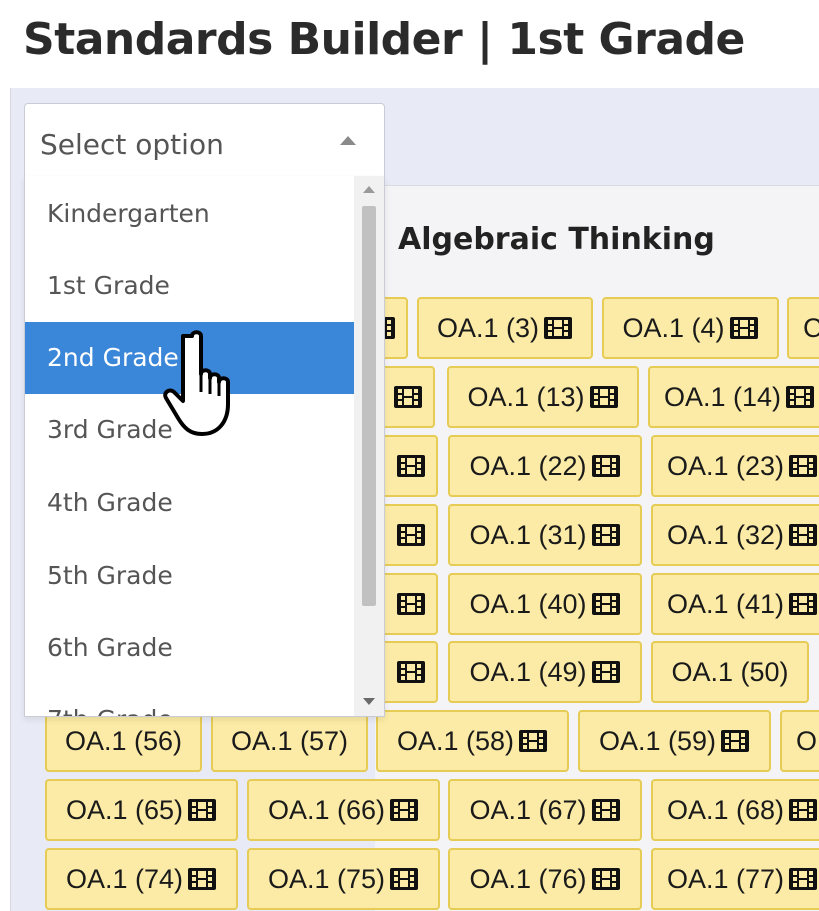  Describe the element at coordinates (369, 406) in the screenshot. I see `scrollbar-thumb` at that location.